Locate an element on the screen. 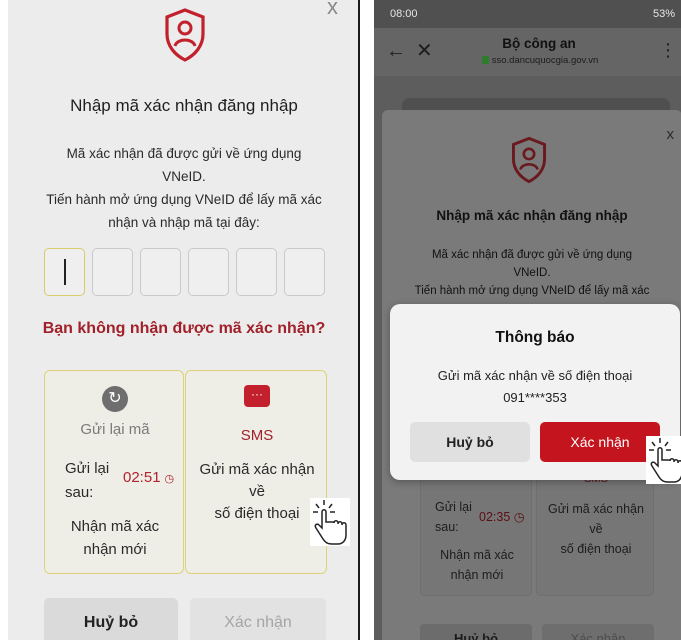 This screenshot has height=640, width=681. sms-option-card: SMS Gửi mã xác nhận về số điện thoại is located at coordinates (595, 533).